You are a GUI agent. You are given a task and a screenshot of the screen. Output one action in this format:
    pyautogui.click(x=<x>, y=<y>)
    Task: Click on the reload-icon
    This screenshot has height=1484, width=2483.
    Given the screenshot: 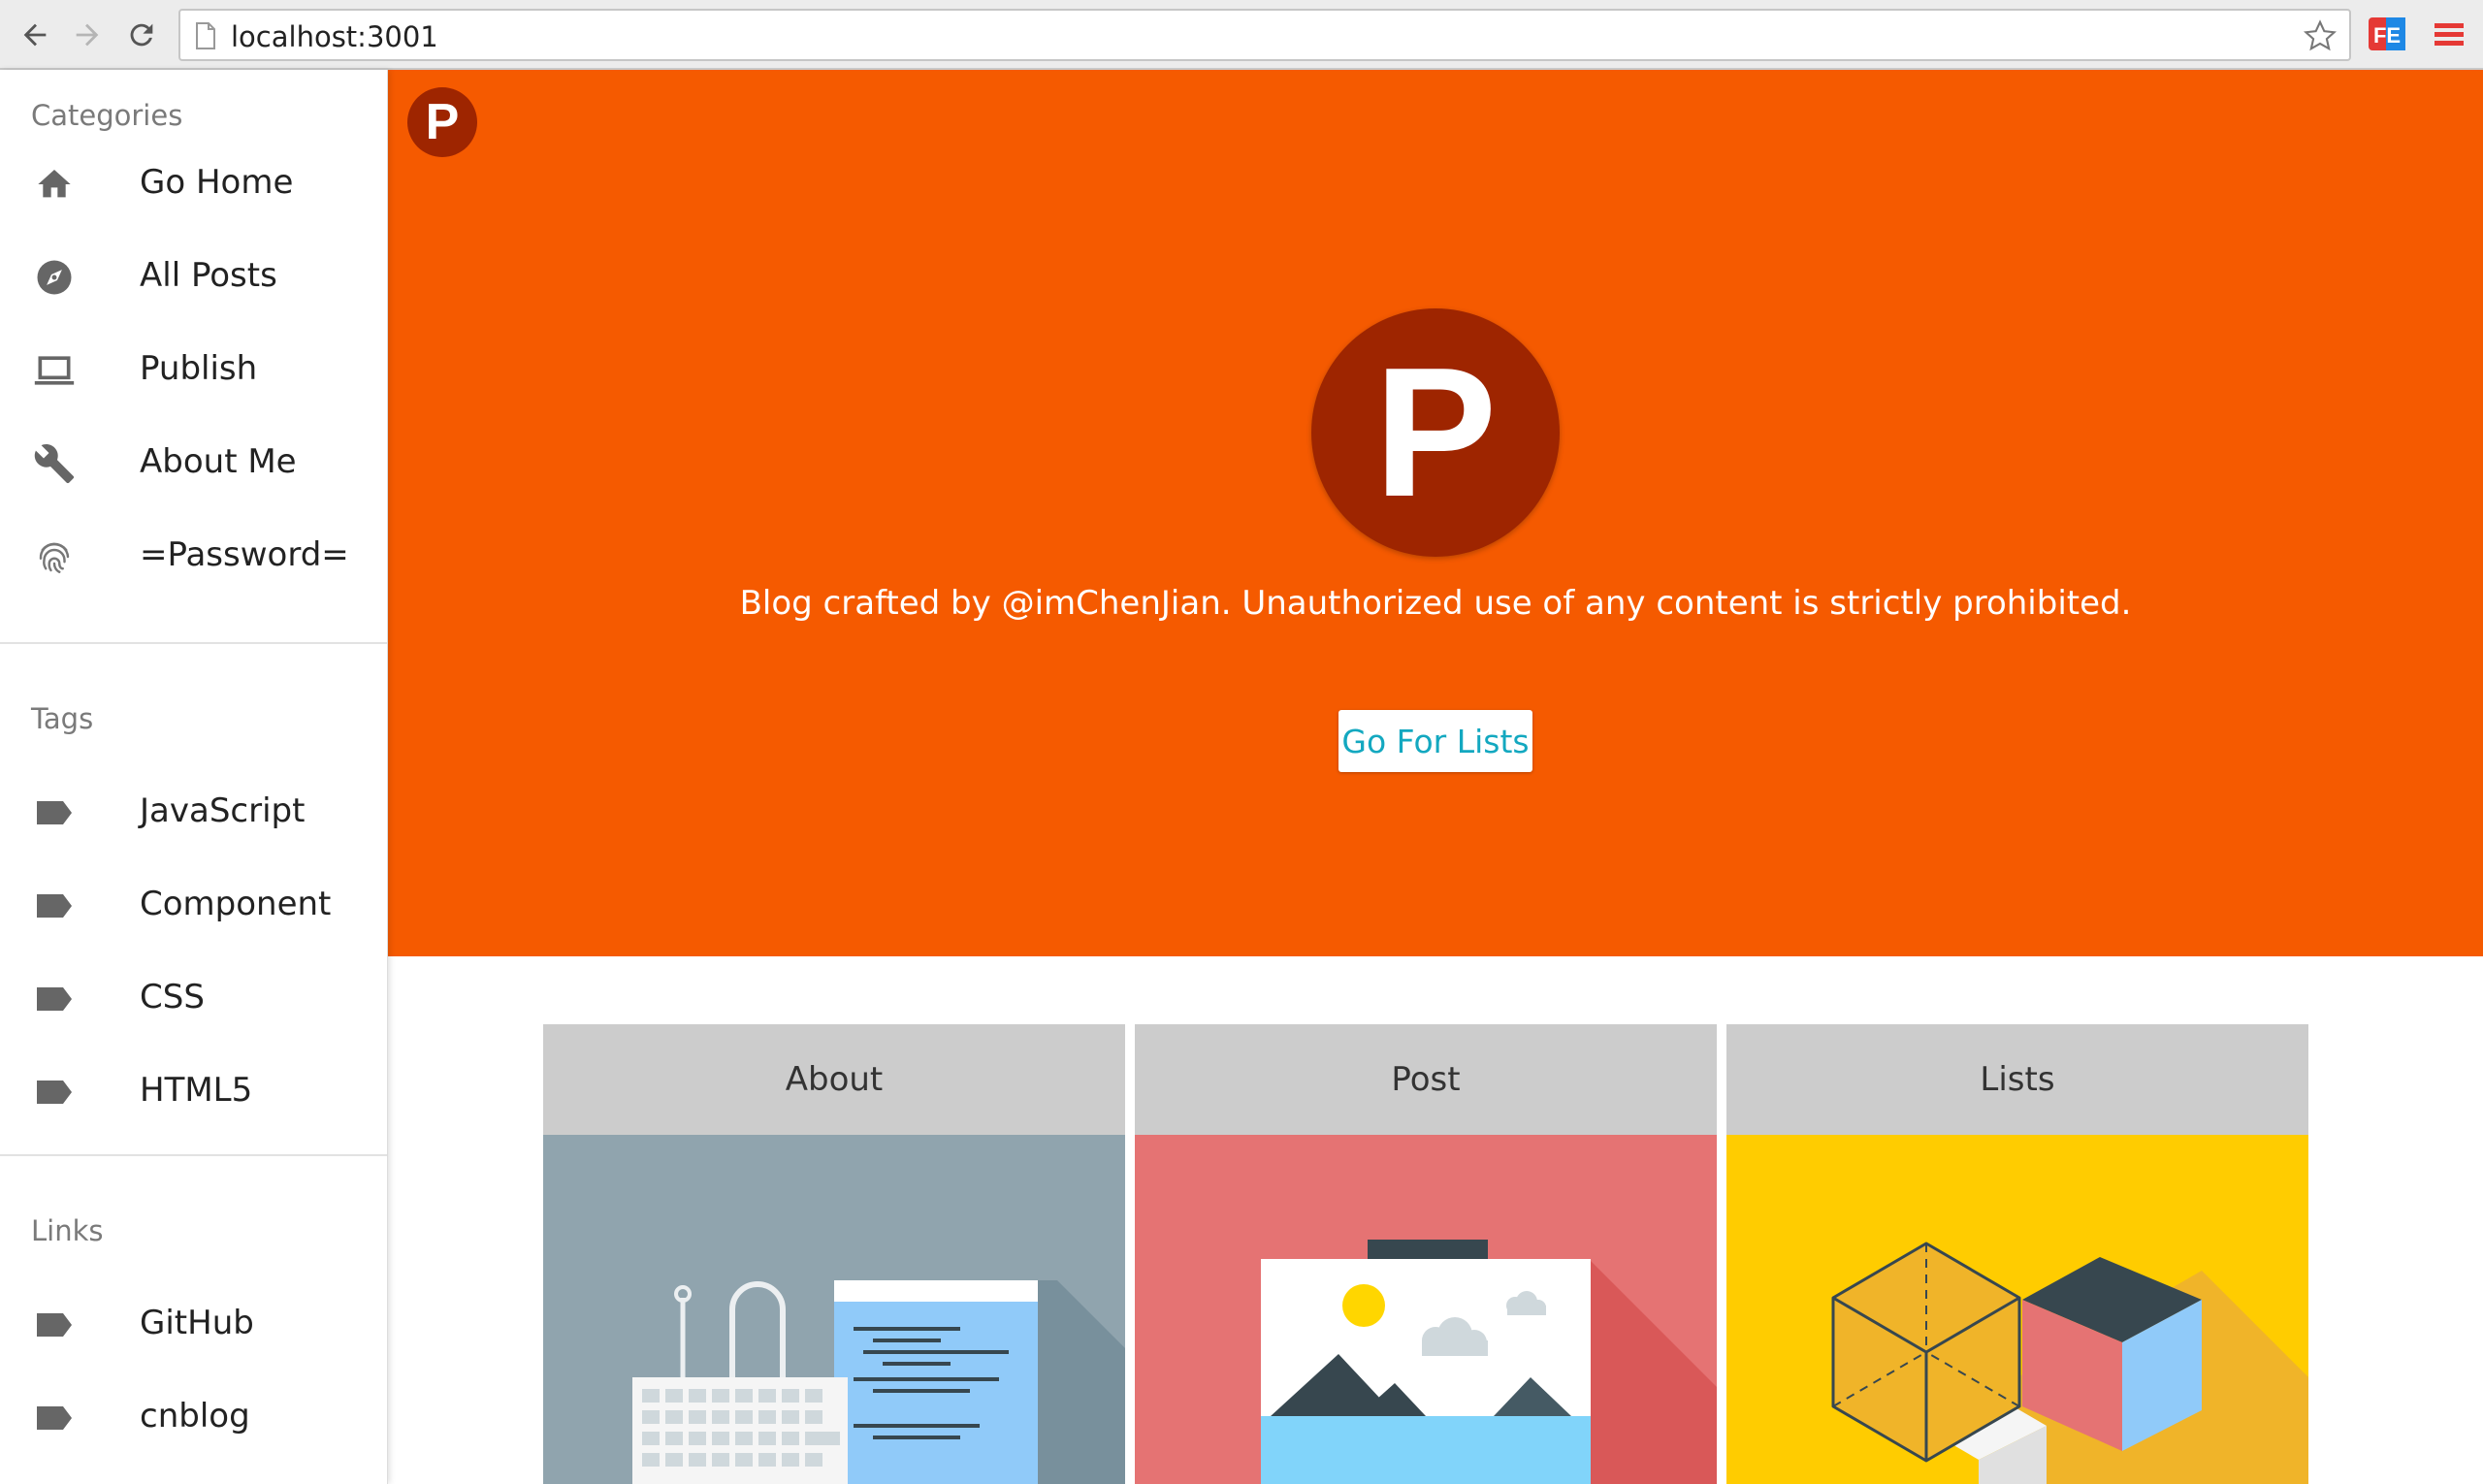 What is the action you would take?
    pyautogui.click(x=141, y=35)
    